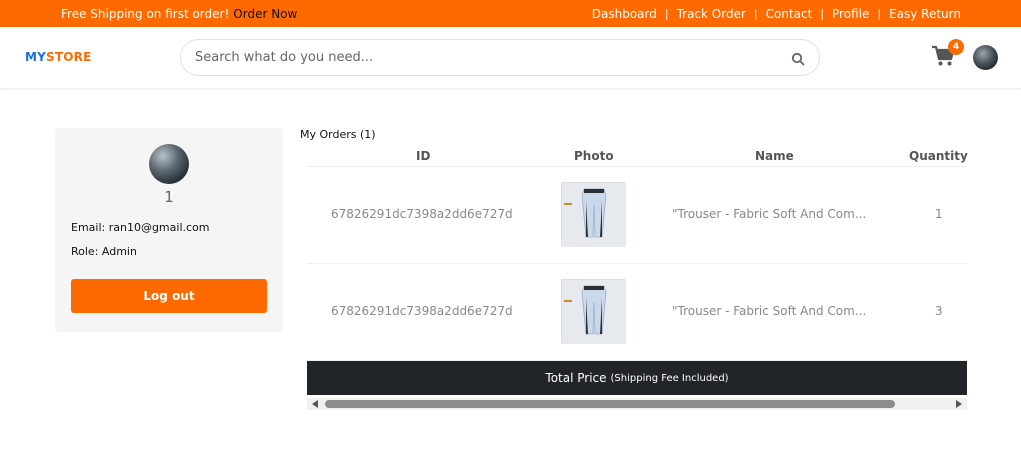 The width and height of the screenshot is (1021, 458). I want to click on cart-count-badge: 4, so click(956, 47).